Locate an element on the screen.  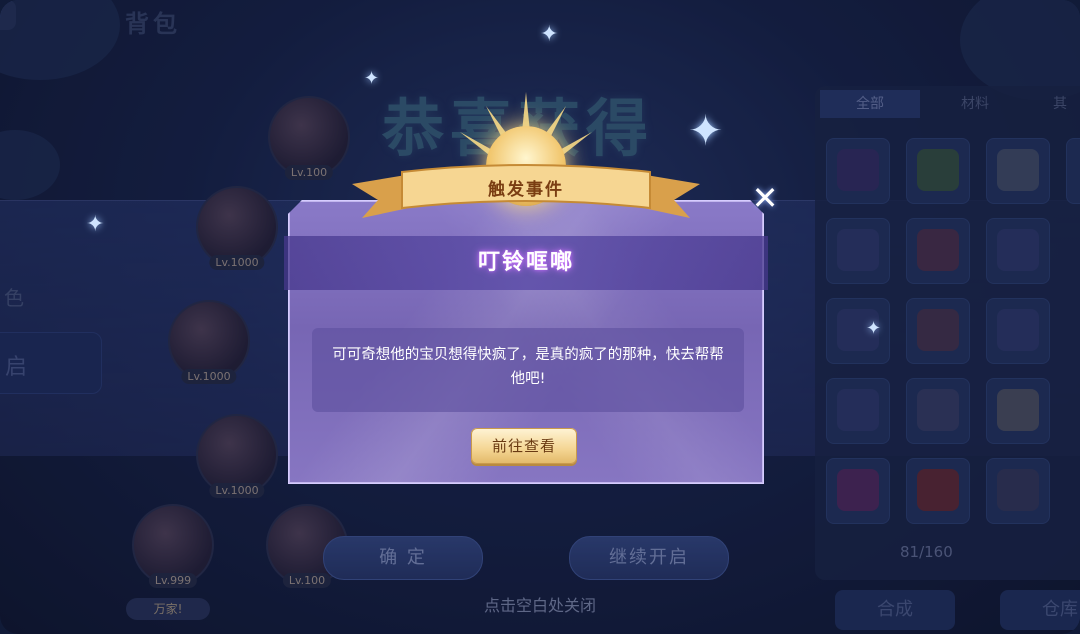
event-name: 叮铃哐啷 is located at coordinates (525, 262).